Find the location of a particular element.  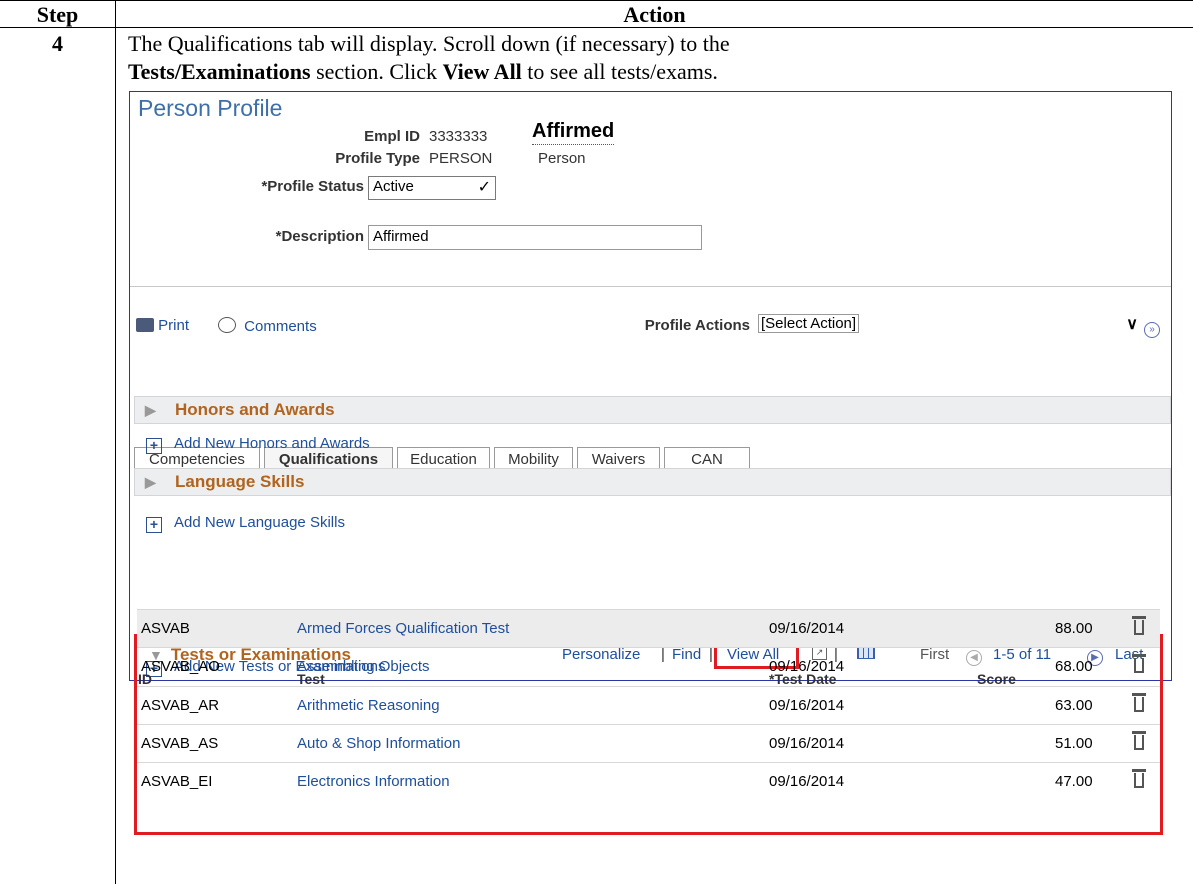

add-language-link: + Add New Language Skills is located at coordinates (245, 523).